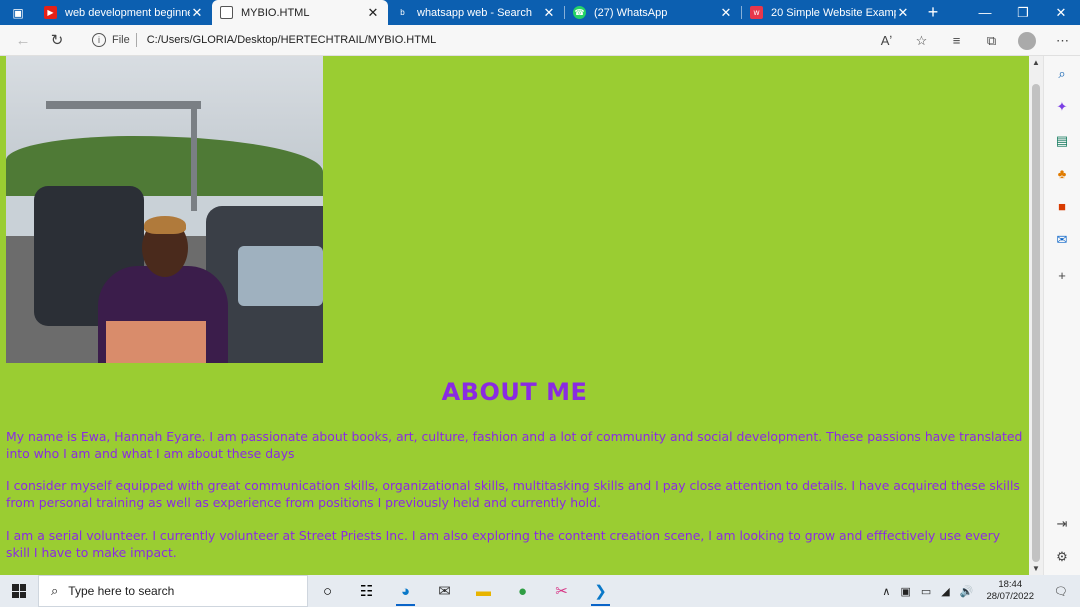 Image resolution: width=1080 pixels, height=607 pixels. Describe the element at coordinates (600, 591) in the screenshot. I see `vscode-icon: ❯` at that location.